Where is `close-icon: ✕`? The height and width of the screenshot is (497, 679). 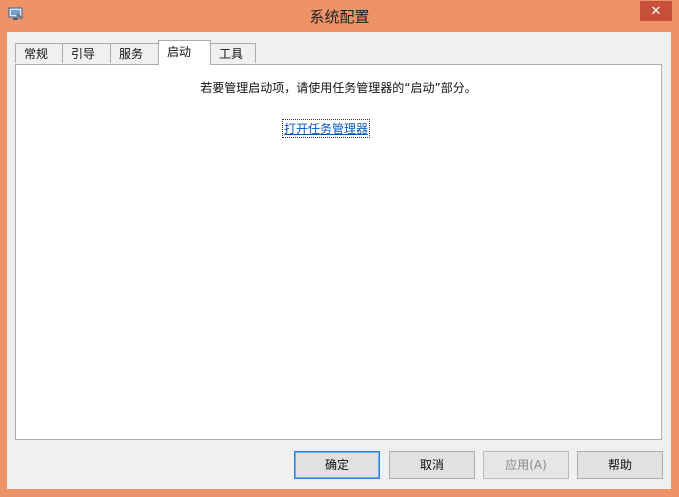
close-icon: ✕ is located at coordinates (656, 11).